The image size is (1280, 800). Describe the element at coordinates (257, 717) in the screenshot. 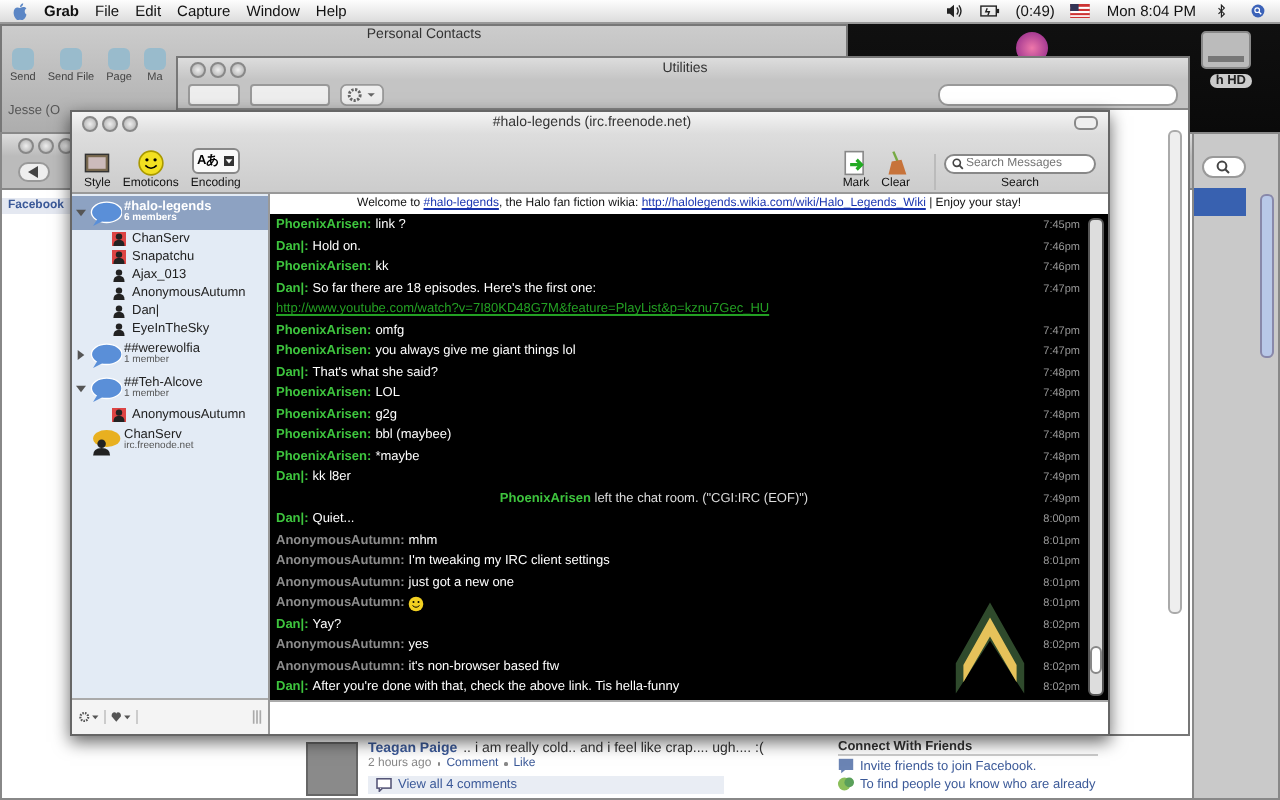

I see `resize-grip-icon` at that location.